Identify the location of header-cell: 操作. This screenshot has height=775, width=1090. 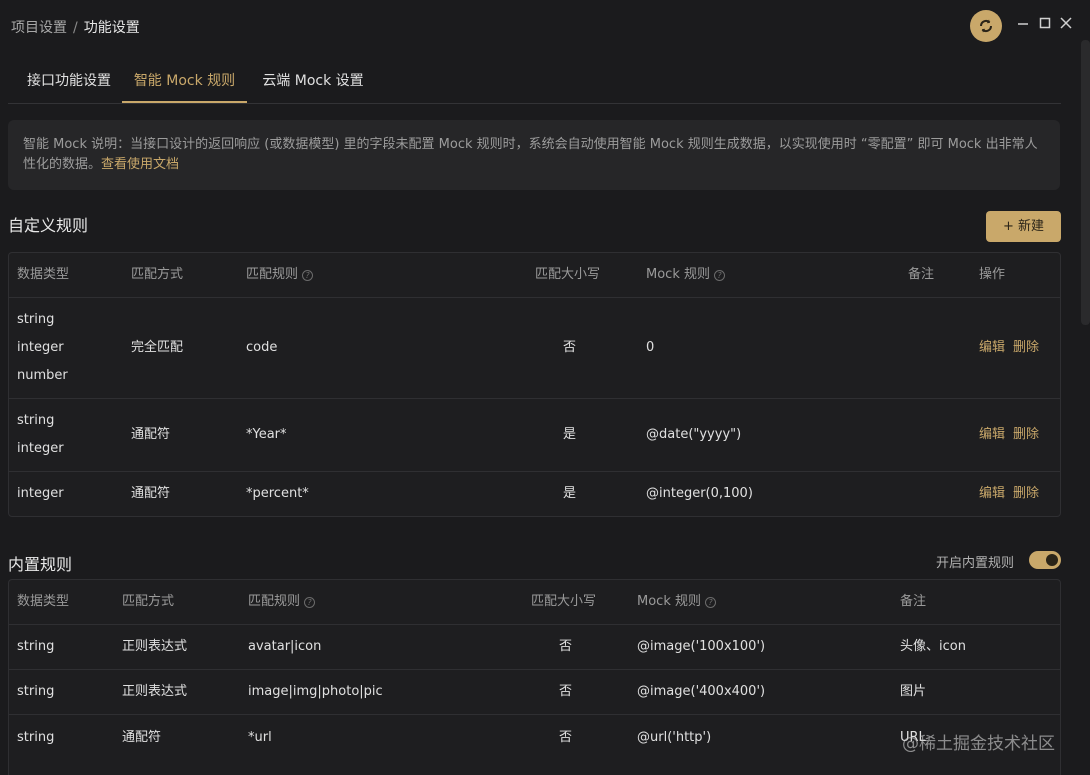
(992, 274).